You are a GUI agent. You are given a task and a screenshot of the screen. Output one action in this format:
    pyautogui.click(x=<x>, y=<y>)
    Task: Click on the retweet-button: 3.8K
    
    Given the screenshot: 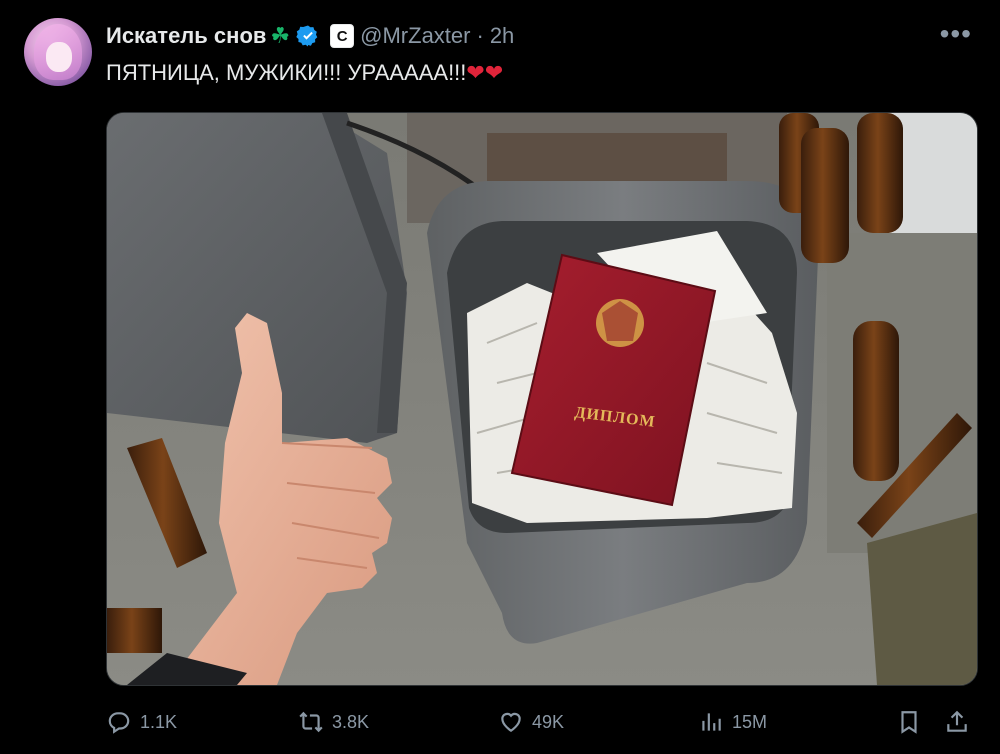 What is the action you would take?
    pyautogui.click(x=333, y=722)
    